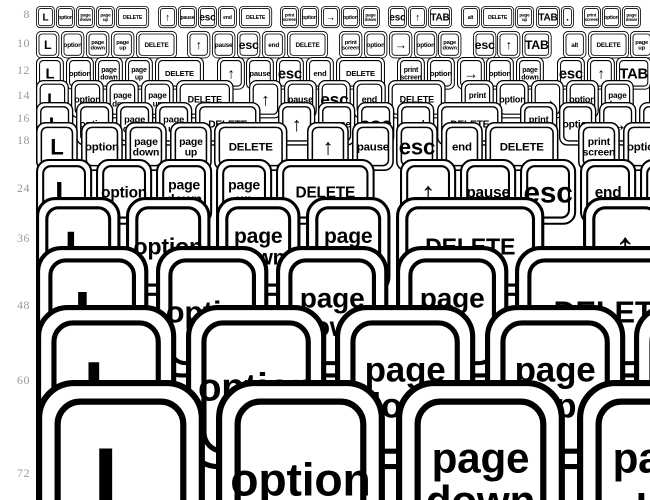 The width and height of the screenshot is (650, 500). I want to click on key-alt: alt, so click(574, 45).